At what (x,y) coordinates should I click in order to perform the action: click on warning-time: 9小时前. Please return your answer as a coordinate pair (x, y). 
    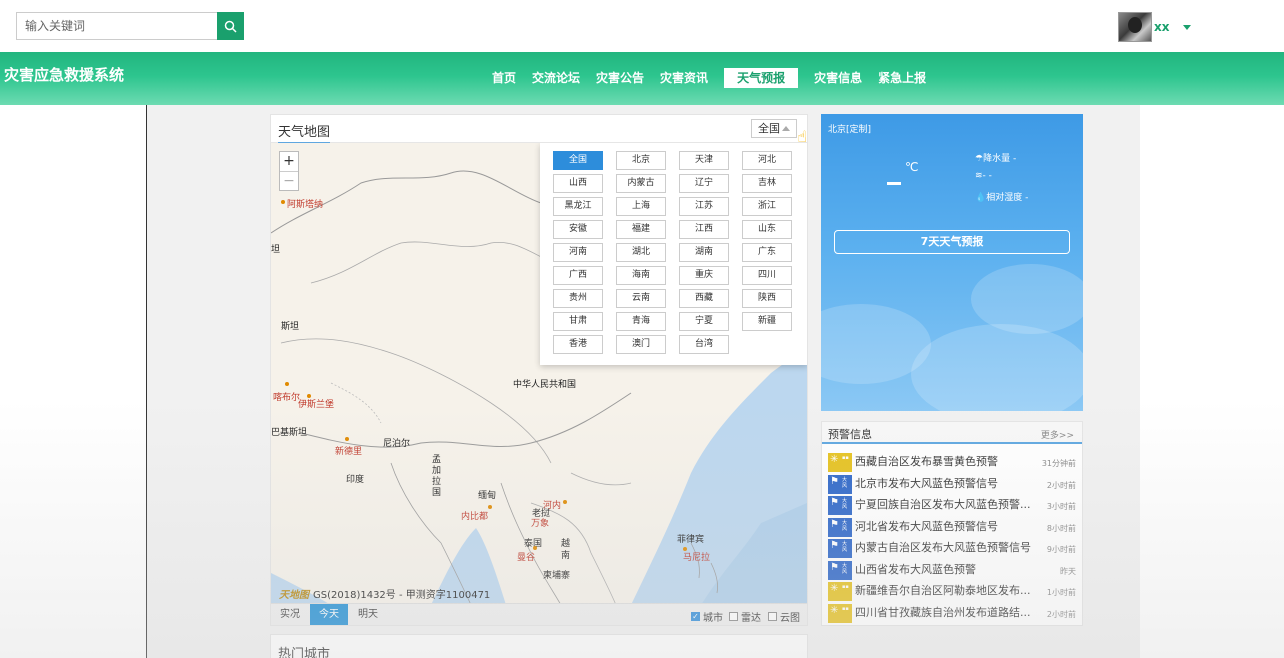
    Looking at the image, I should click on (1061, 549).